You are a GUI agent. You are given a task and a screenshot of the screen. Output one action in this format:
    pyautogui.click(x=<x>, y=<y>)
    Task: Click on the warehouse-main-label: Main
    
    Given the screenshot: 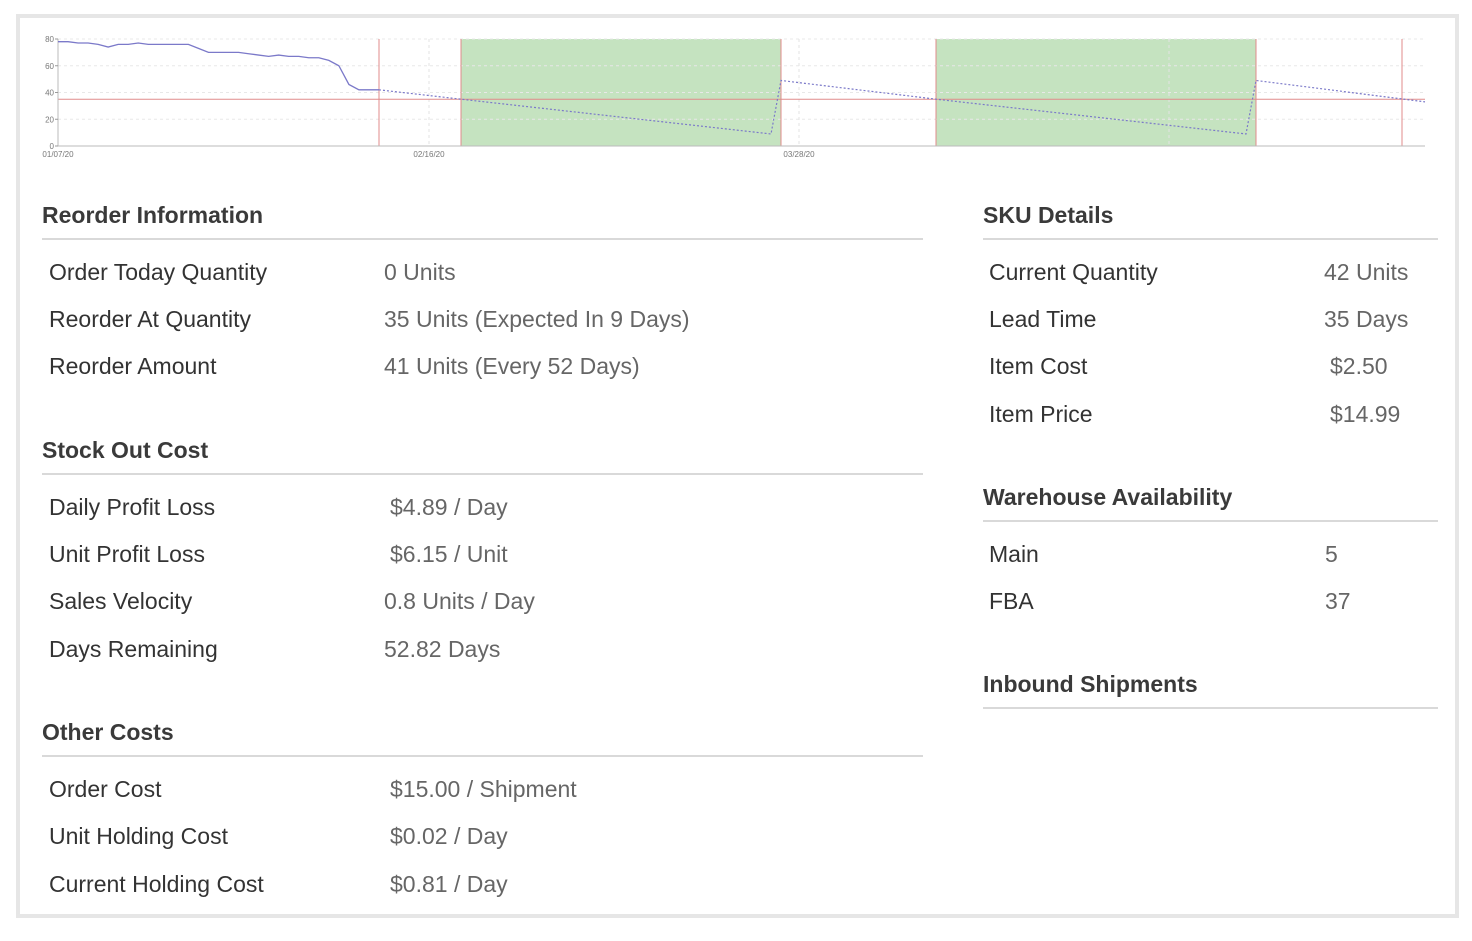 What is the action you would take?
    pyautogui.click(x=1014, y=554)
    